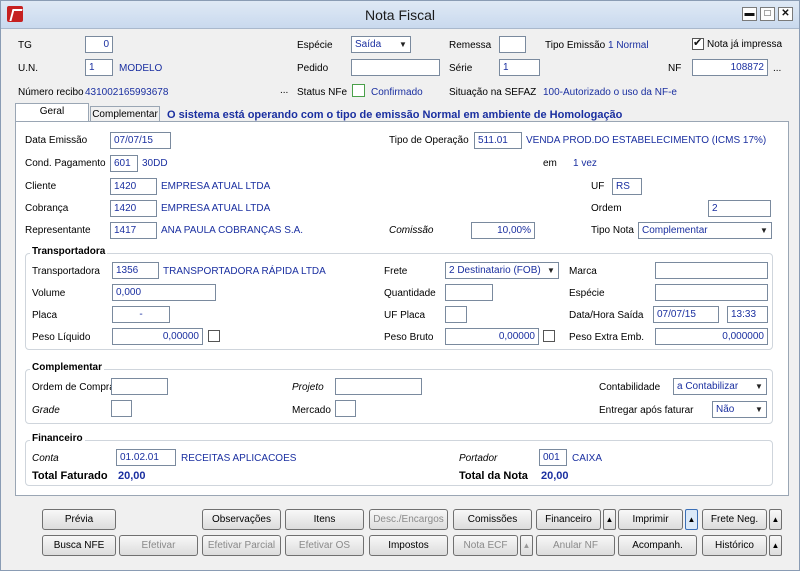 The image size is (800, 571). I want to click on transportadora-label: Transportadora, so click(66, 271).